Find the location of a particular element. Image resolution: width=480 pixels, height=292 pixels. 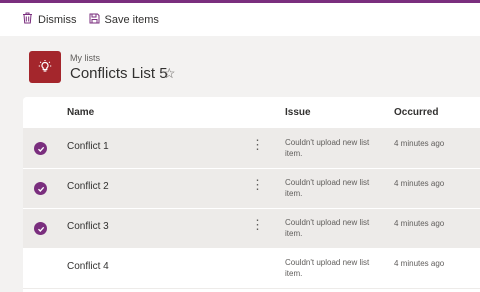

row-name: Conflict 3 is located at coordinates (88, 226).